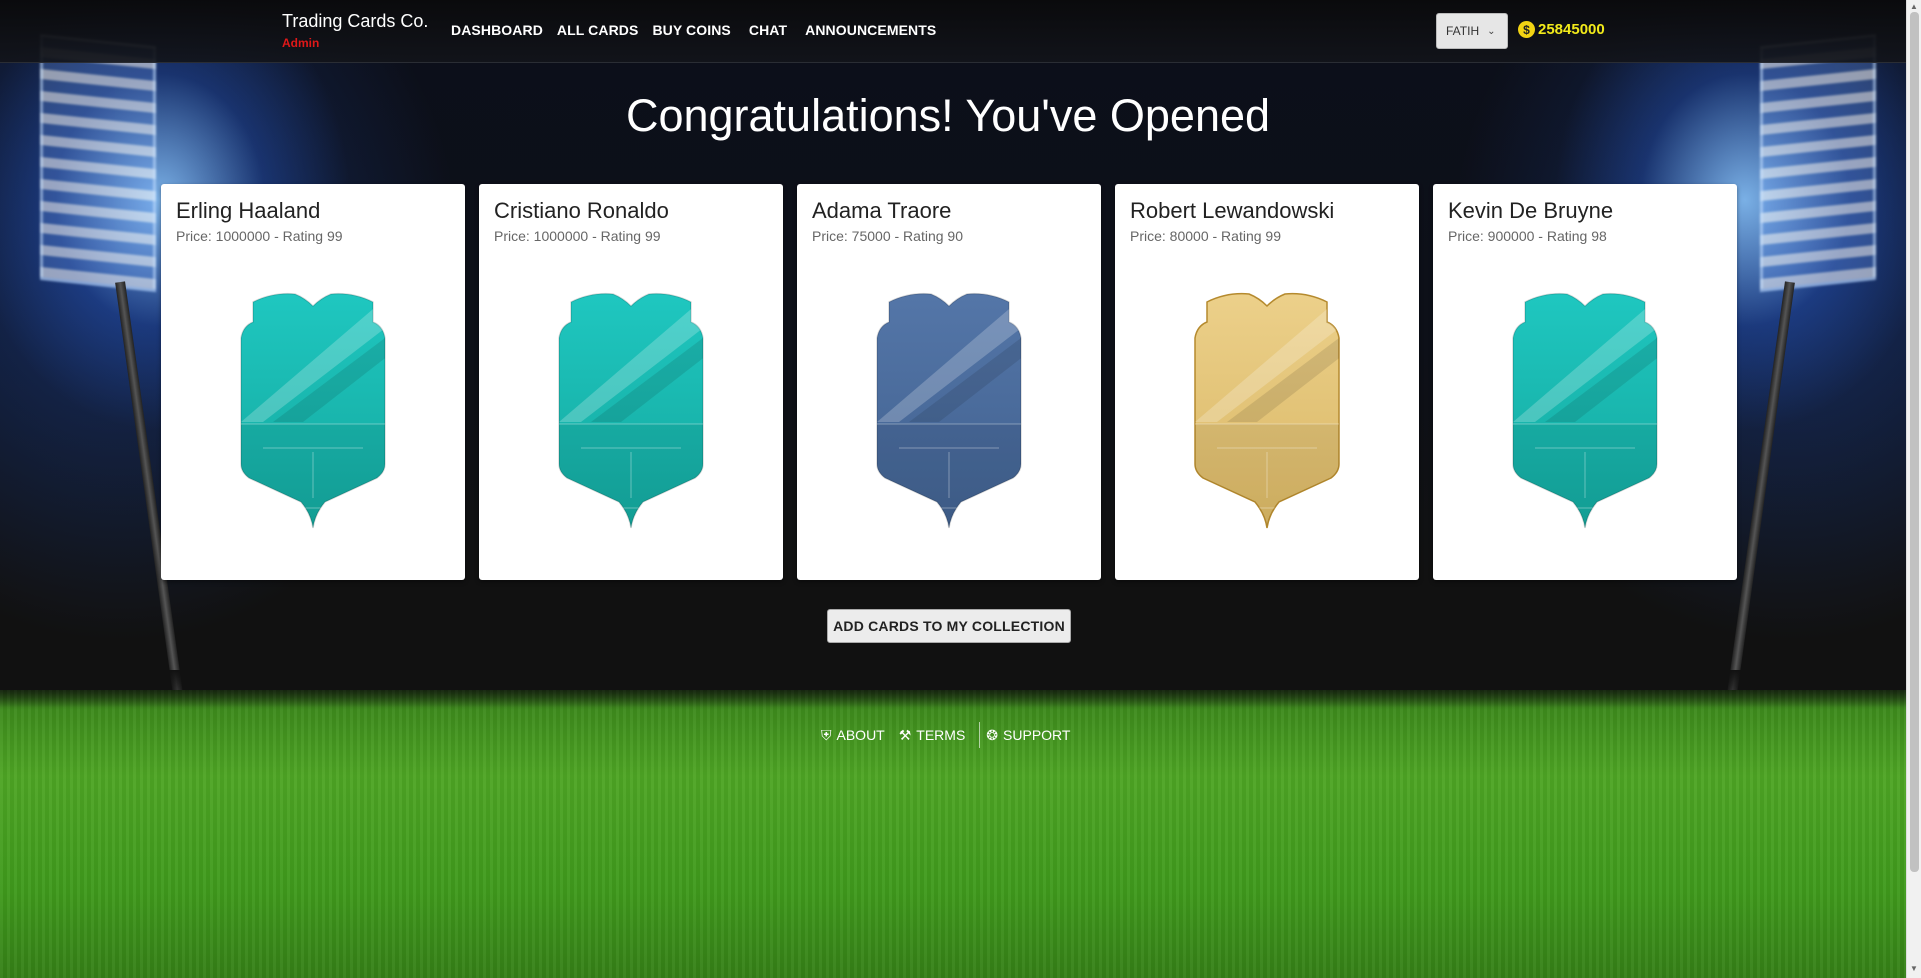  I want to click on add-to-collection-button: ADD CARDS TO MY COLLECTION, so click(949, 626).